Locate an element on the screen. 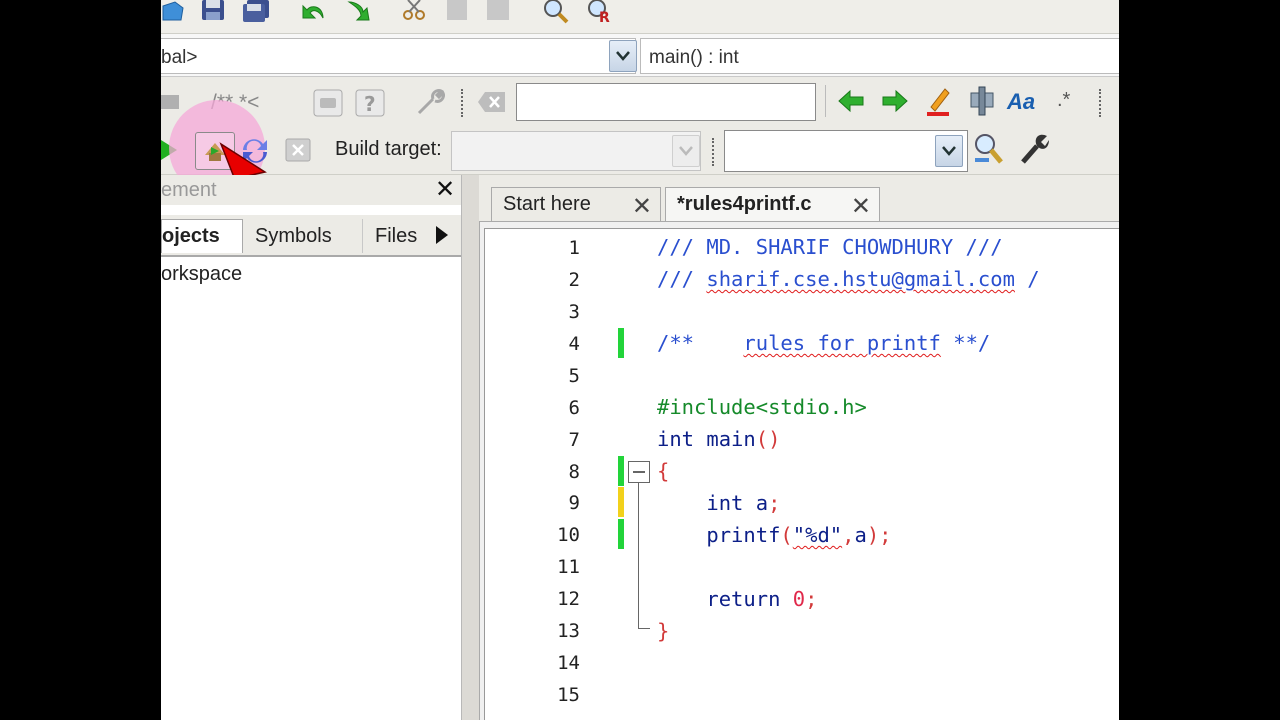 The width and height of the screenshot is (1280, 720). search-toolbar: /** *< ? Aa .* is located at coordinates (640, 101).